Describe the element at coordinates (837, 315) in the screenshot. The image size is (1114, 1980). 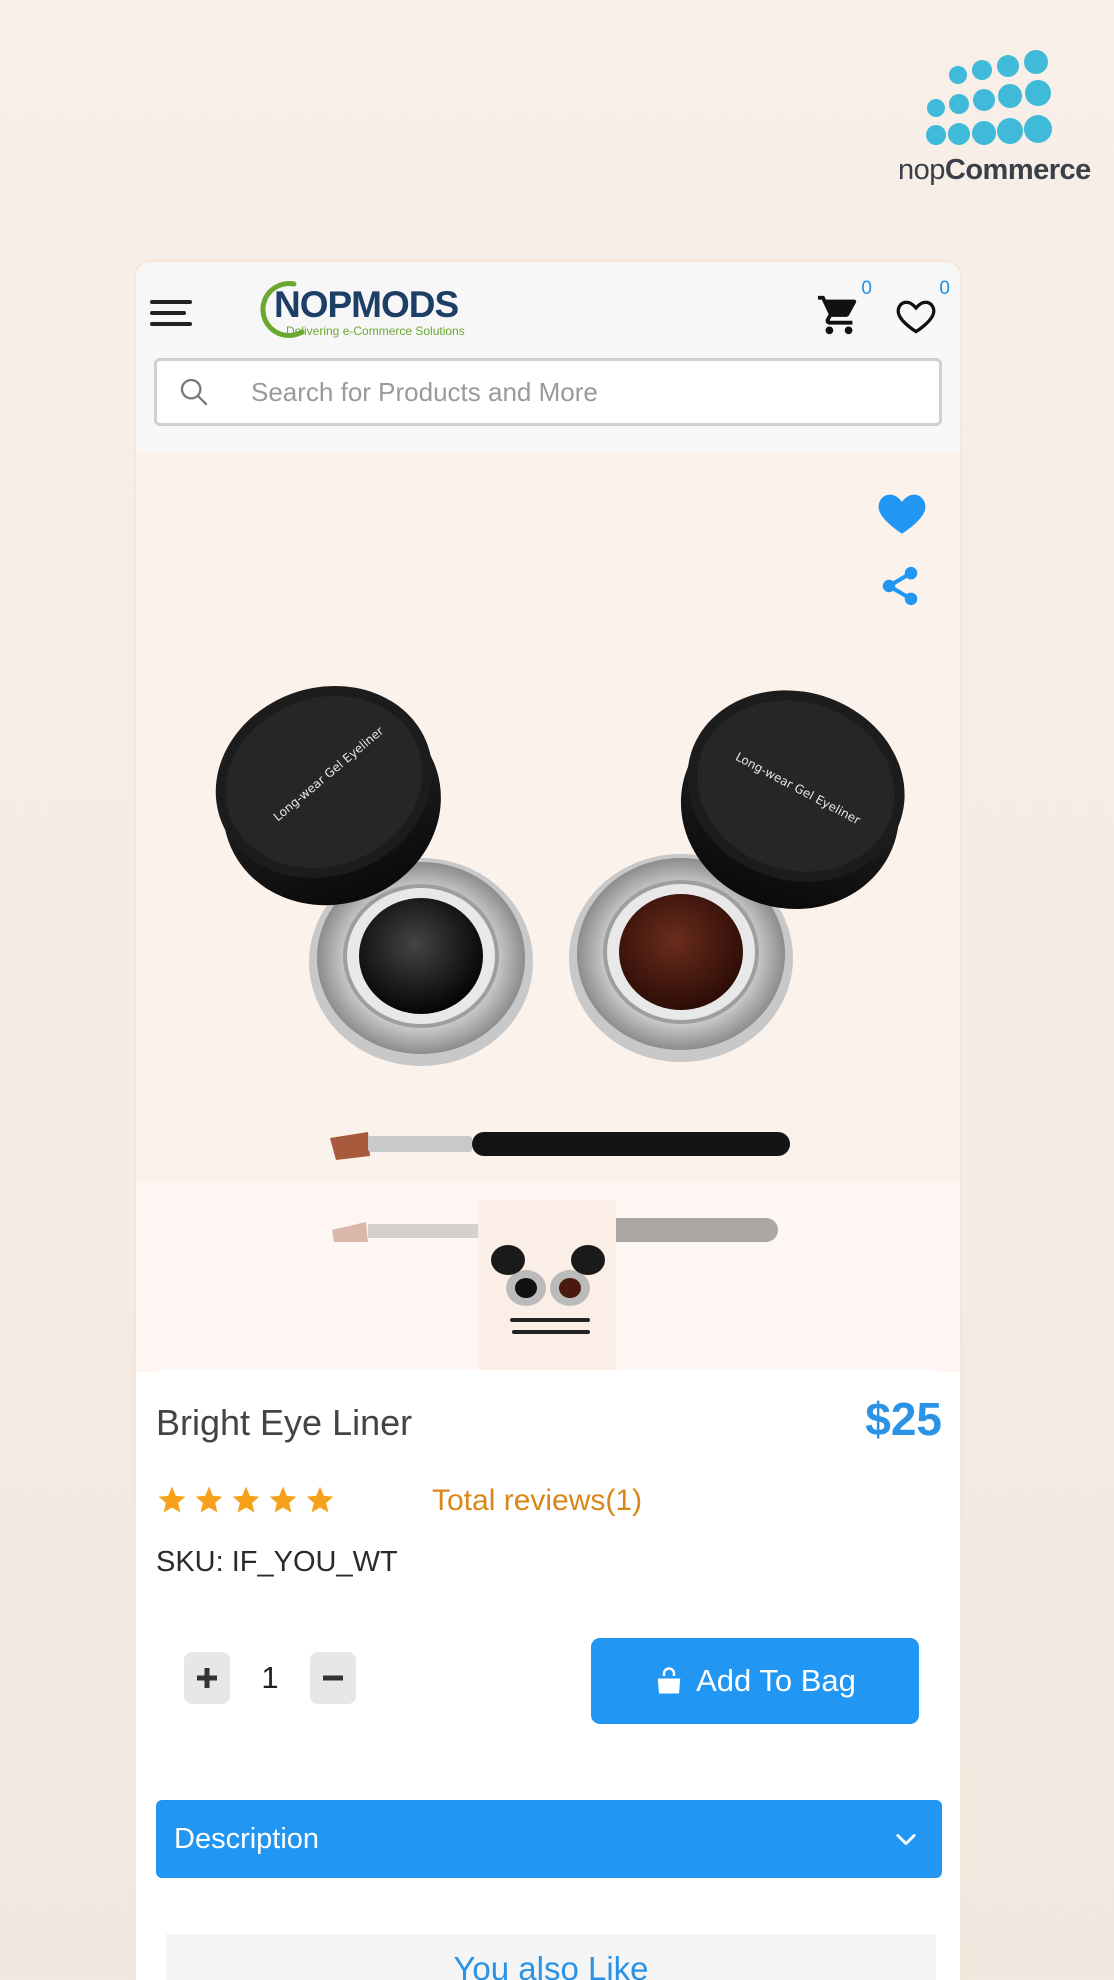
I see `cart-icon` at that location.